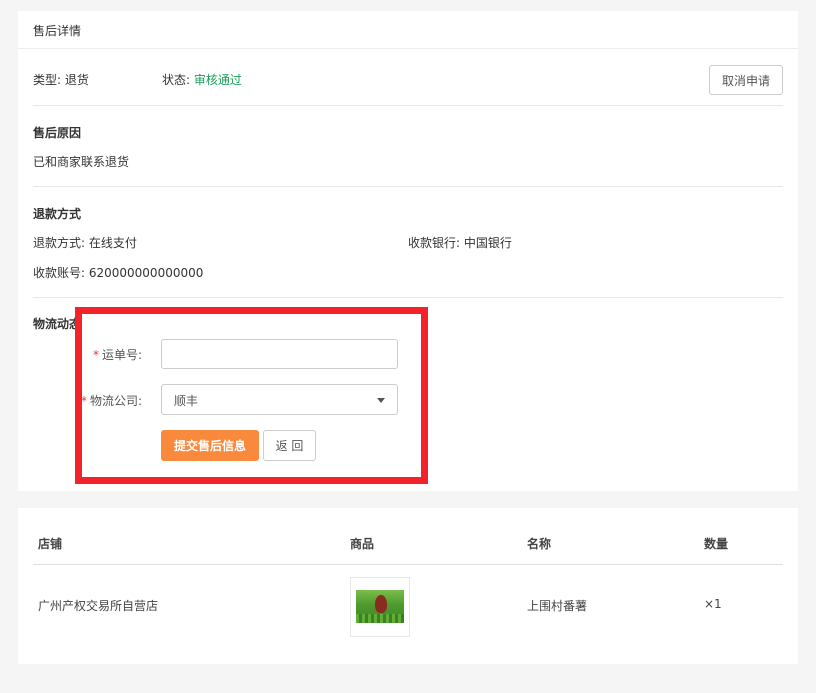 The width and height of the screenshot is (816, 693). I want to click on product-thumbnail, so click(380, 607).